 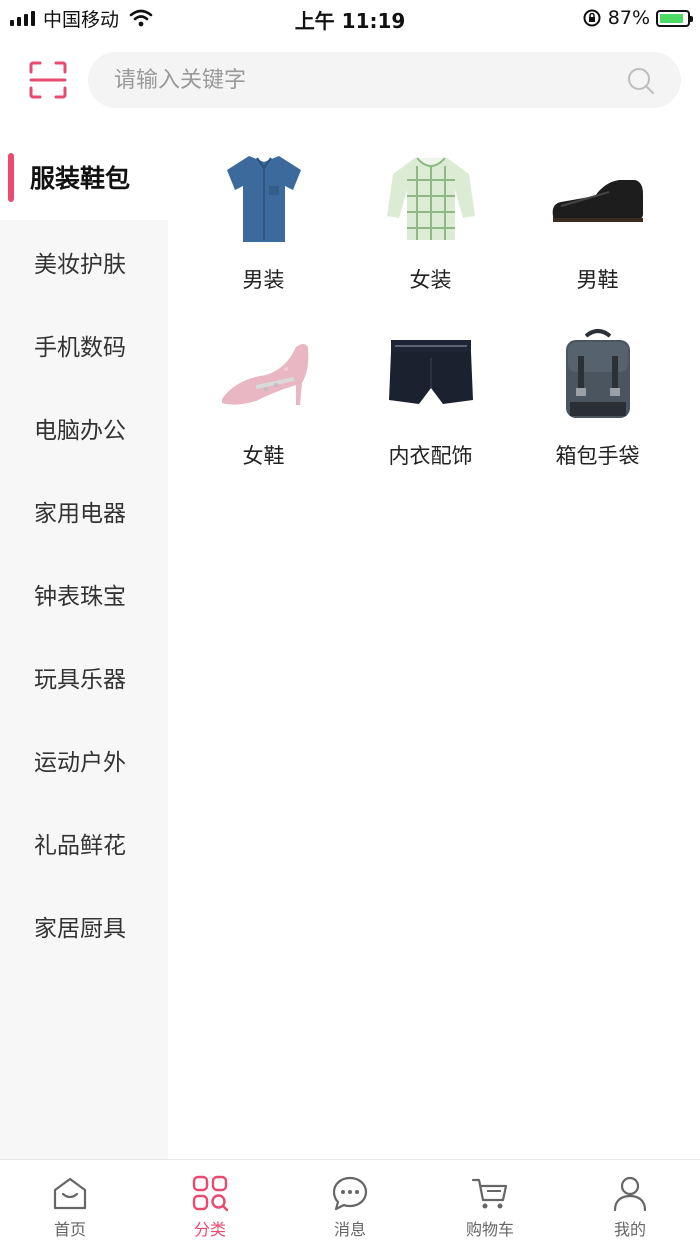 What do you see at coordinates (80, 928) in the screenshot?
I see `sidebar-item-label: 家居厨具` at bounding box center [80, 928].